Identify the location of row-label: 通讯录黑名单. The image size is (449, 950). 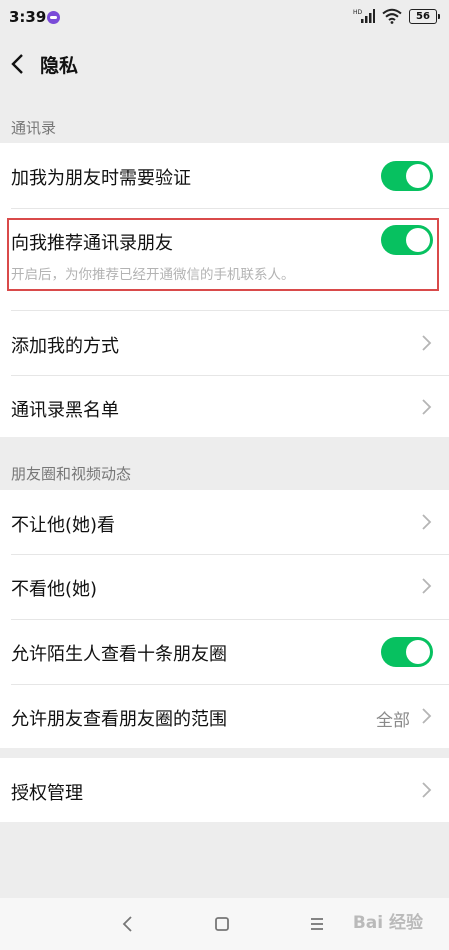
(65, 410).